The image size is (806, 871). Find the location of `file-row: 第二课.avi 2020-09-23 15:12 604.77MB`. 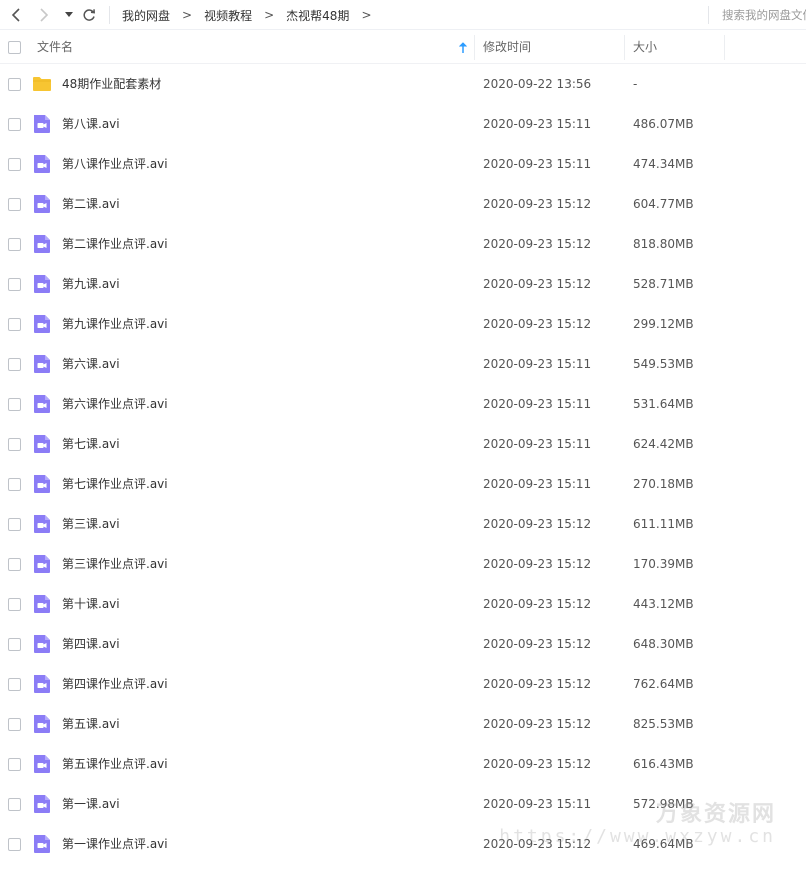

file-row: 第二课.avi 2020-09-23 15:12 604.77MB is located at coordinates (403, 204).